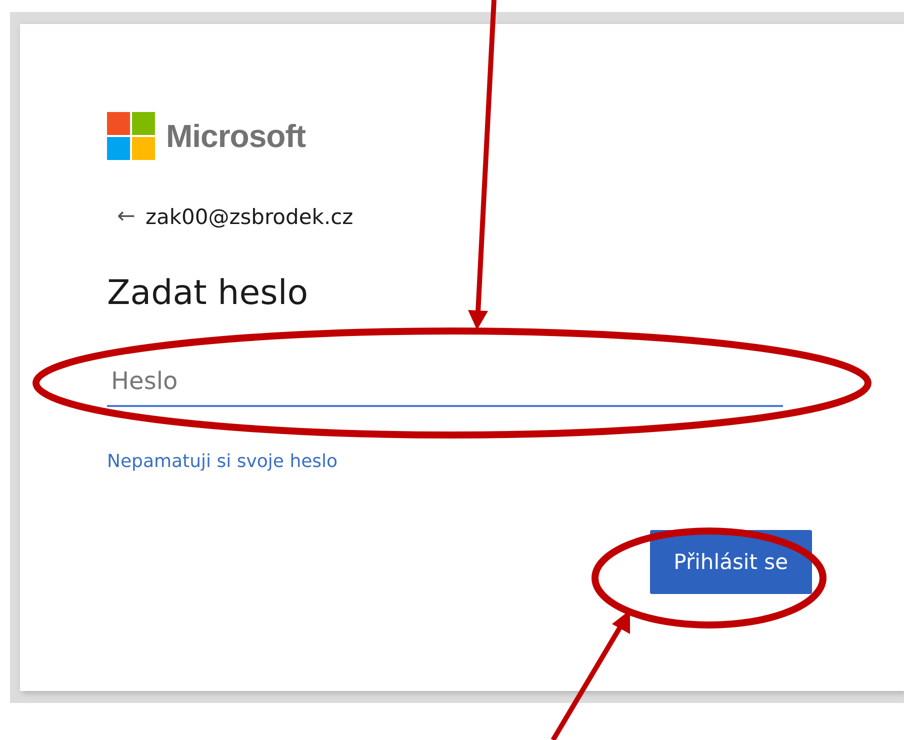 This screenshot has width=904, height=740. Describe the element at coordinates (222, 461) in the screenshot. I see `forgot-password-link: Nepamatuji si svoje heslo` at that location.